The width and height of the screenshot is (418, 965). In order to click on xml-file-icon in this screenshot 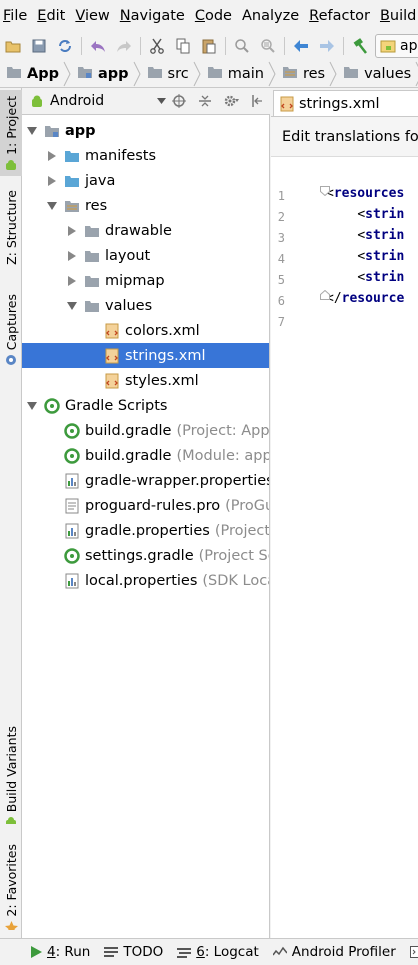, I will do `click(112, 356)`.